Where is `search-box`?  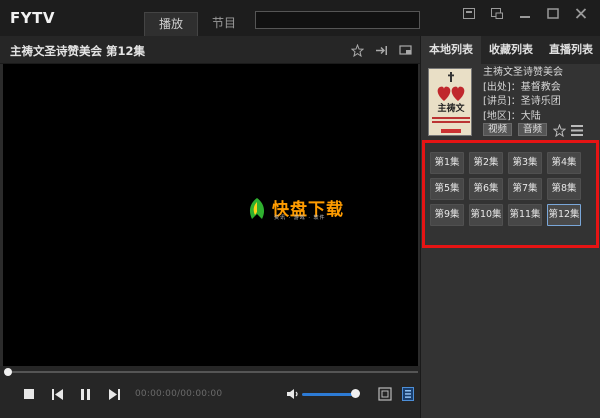
search-box is located at coordinates (337, 20).